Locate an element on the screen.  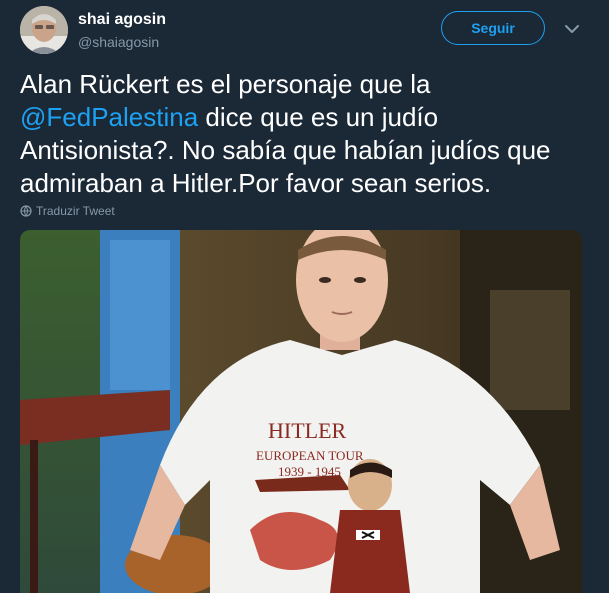
author-handle: @shaiagosin is located at coordinates (118, 42).